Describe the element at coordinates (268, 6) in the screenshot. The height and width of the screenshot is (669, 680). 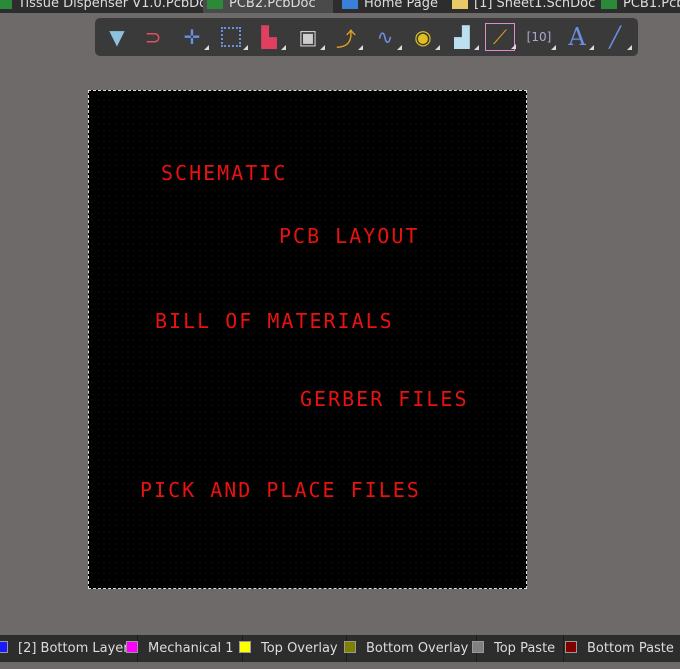
I see `tab-pcb2: PCB2.PcbDoc` at that location.